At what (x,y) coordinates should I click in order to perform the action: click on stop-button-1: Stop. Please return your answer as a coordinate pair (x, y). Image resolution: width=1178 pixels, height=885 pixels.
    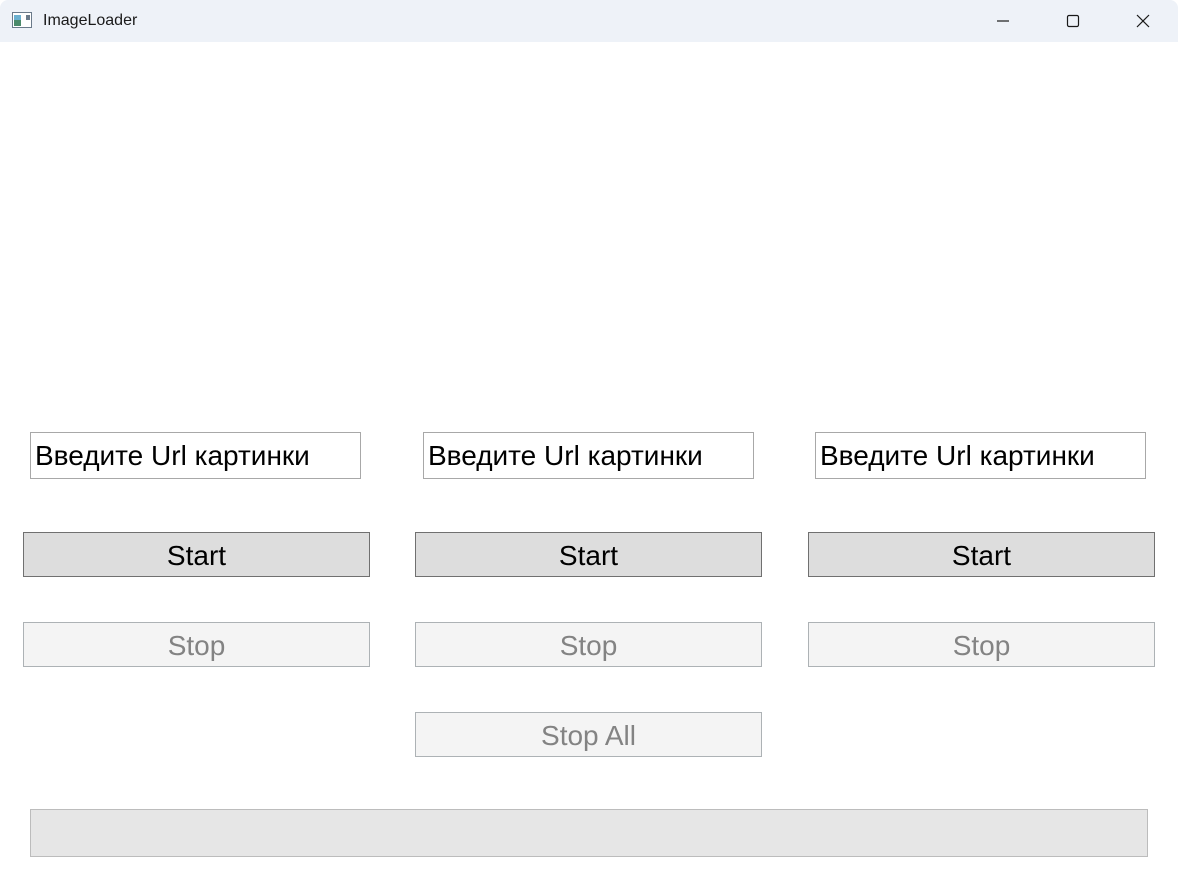
    Looking at the image, I should click on (196, 644).